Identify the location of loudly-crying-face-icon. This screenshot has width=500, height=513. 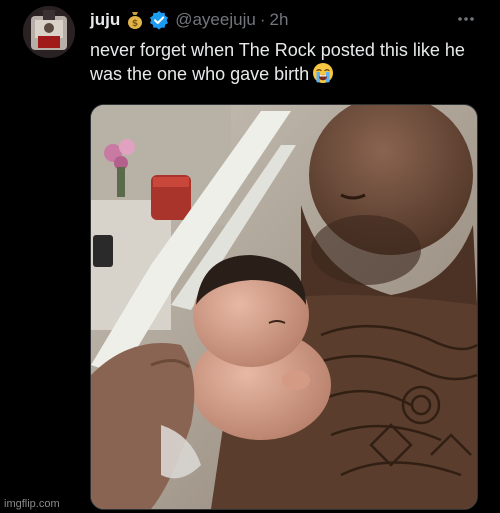
(323, 73).